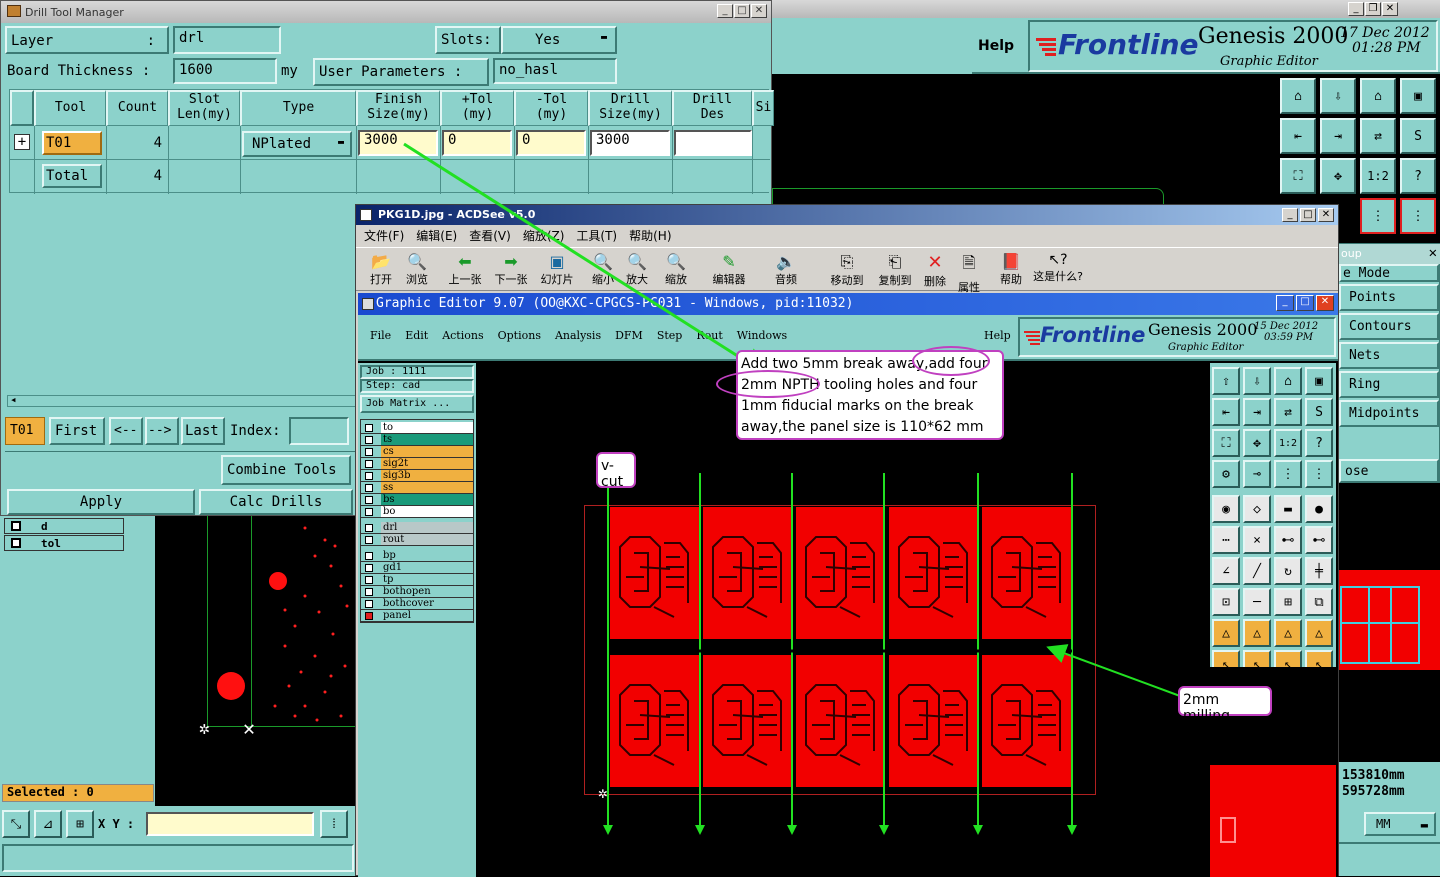 This screenshot has width=1440, height=877. Describe the element at coordinates (276, 502) in the screenshot. I see `calc-drills-button: Calc Drills` at that location.